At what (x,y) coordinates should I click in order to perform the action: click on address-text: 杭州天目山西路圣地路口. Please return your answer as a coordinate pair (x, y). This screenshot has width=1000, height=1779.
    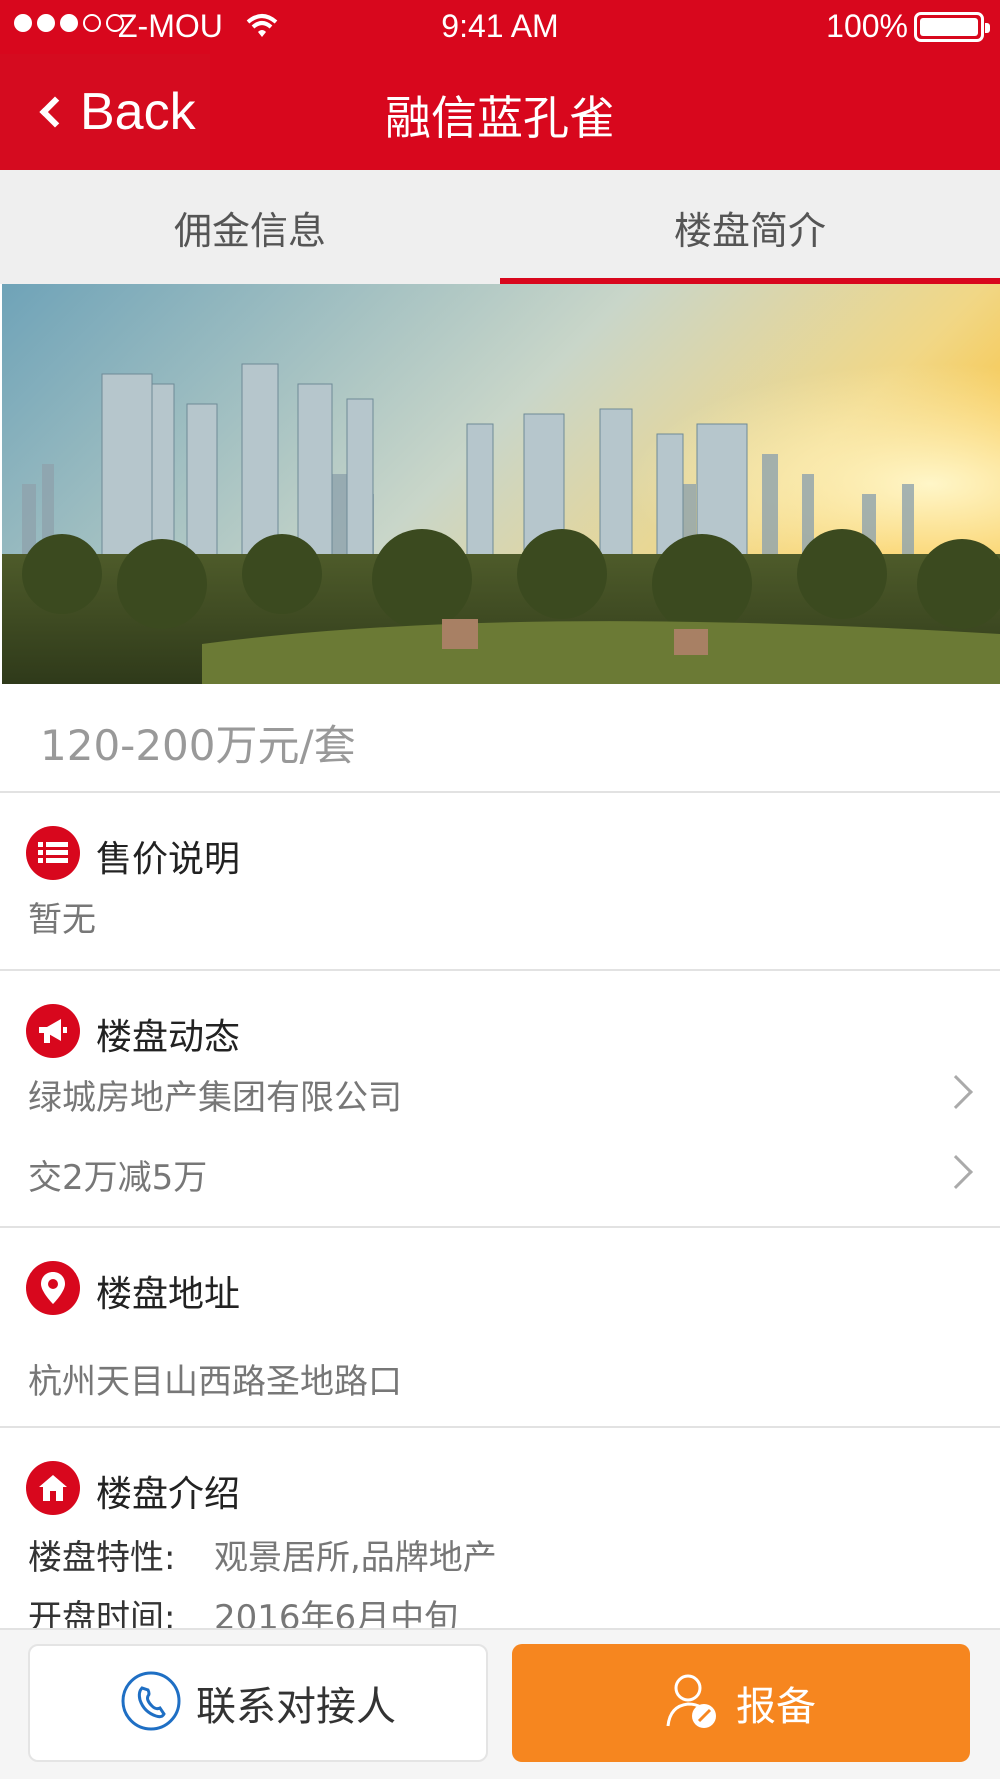
    Looking at the image, I should click on (215, 1382).